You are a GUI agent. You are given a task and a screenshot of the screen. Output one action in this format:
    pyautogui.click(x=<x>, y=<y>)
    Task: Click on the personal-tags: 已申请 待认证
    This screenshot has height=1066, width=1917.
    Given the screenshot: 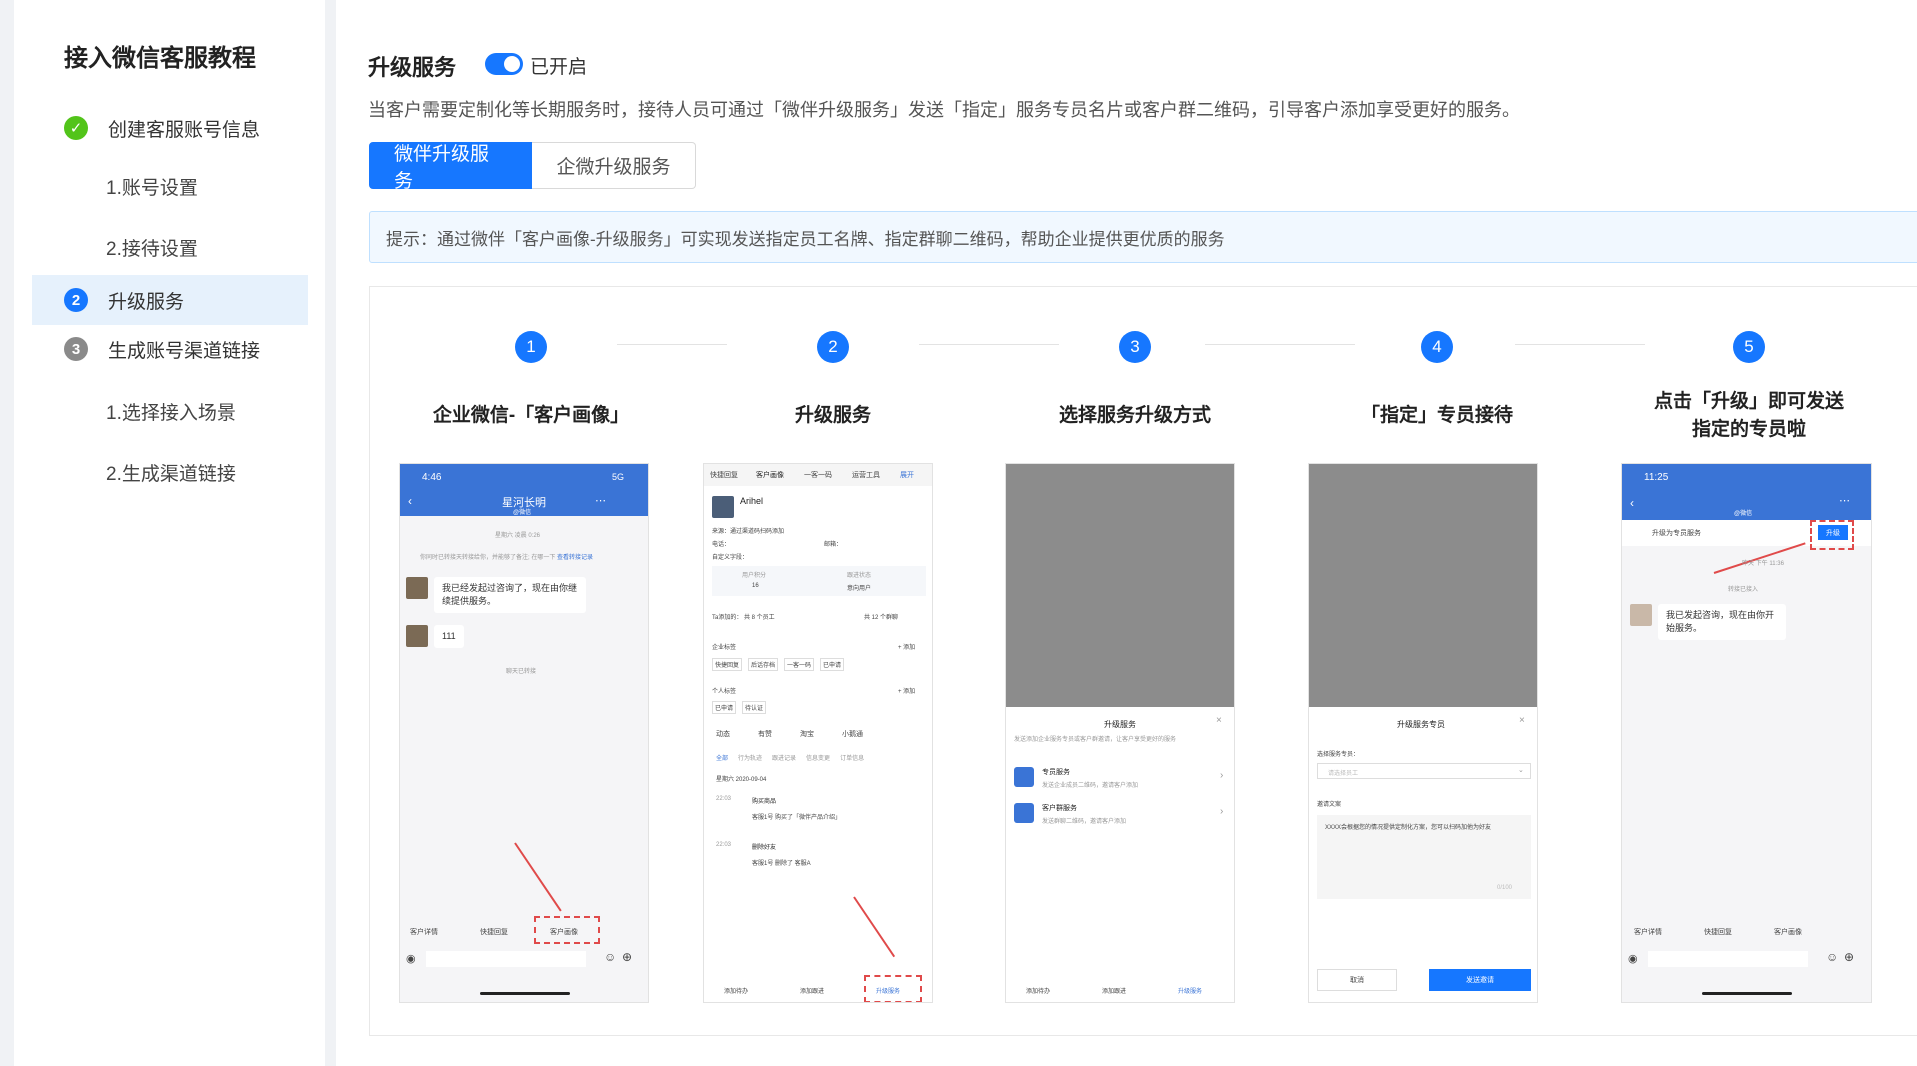 What is the action you would take?
    pyautogui.click(x=739, y=707)
    